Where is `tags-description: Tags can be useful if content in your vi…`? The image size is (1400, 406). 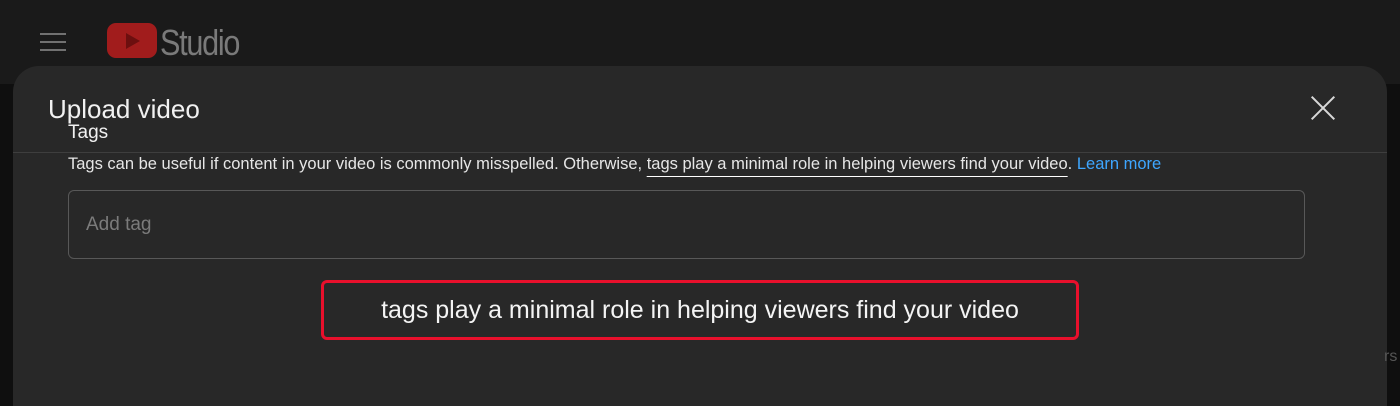
tags-description: Tags can be useful if content in your vi… is located at coordinates (614, 164).